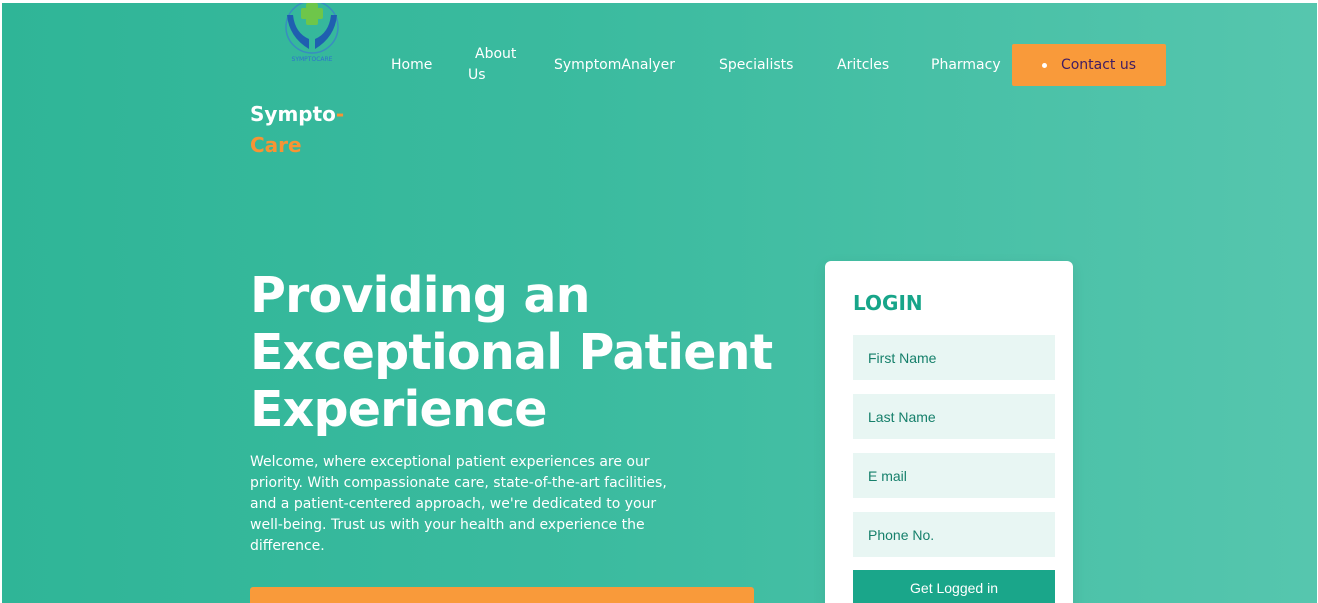  Describe the element at coordinates (312, 59) in the screenshot. I see `logo-text: SYMPTOCARE` at that location.